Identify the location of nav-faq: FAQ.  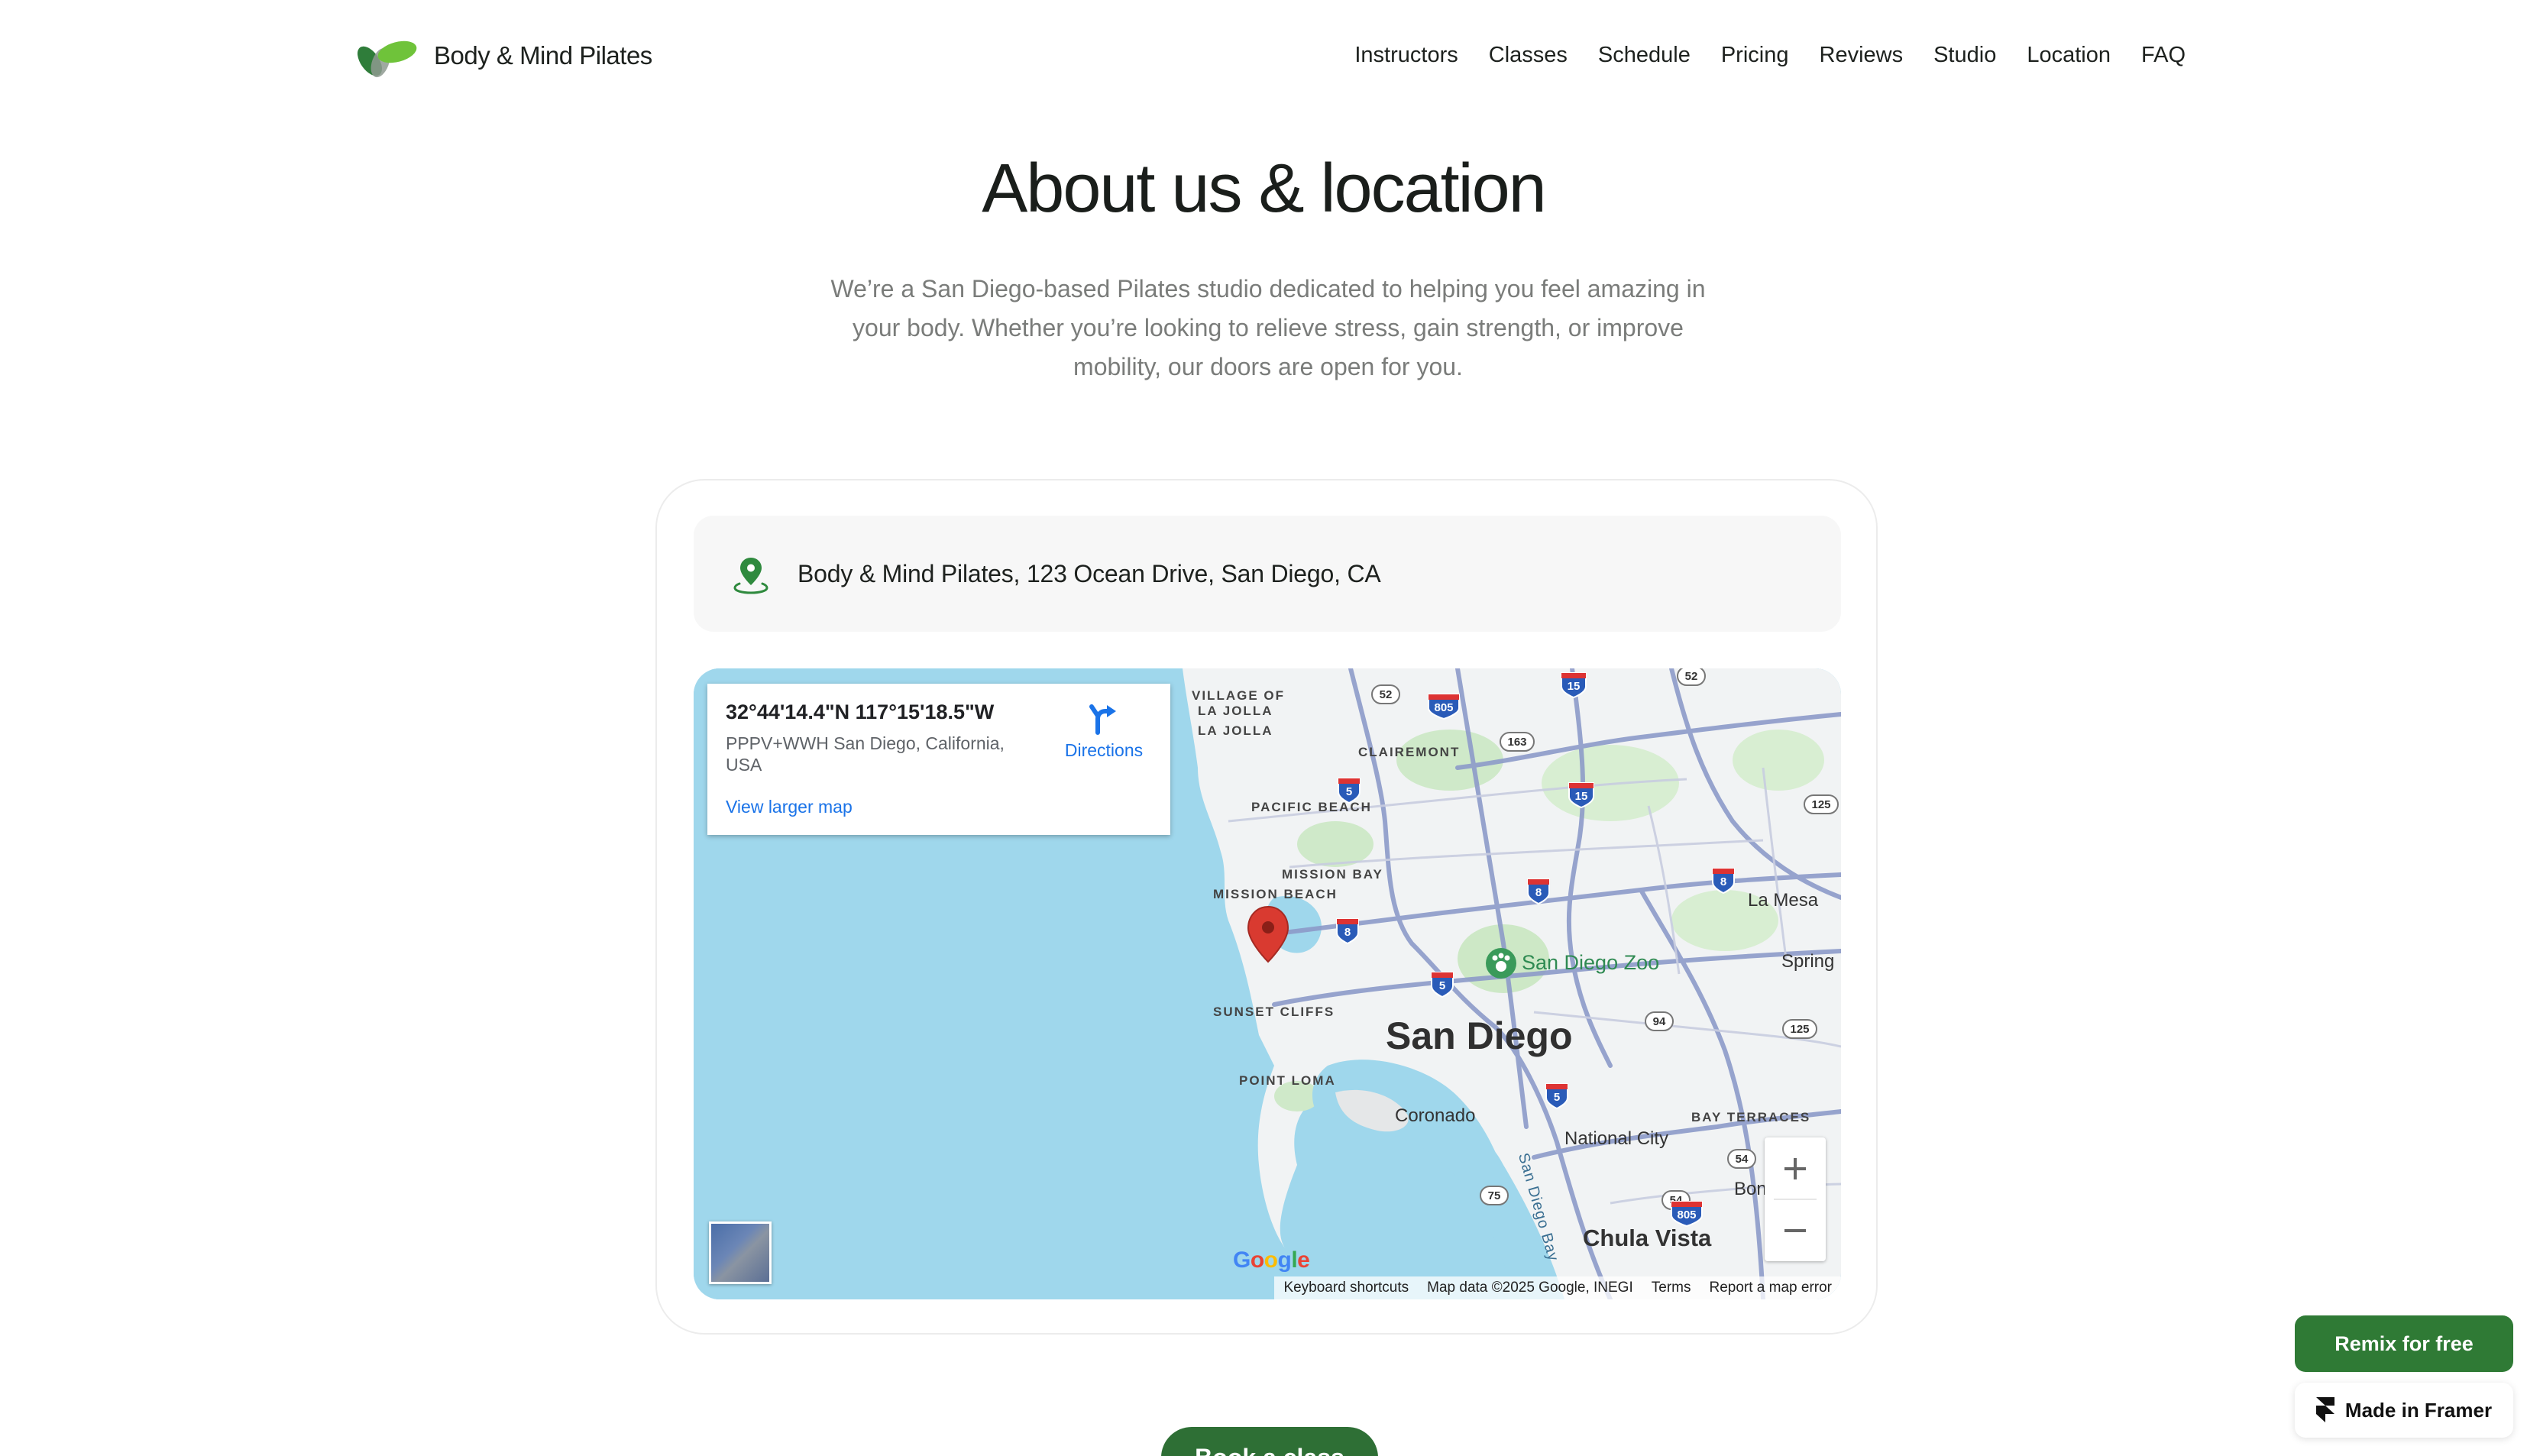
(2163, 56).